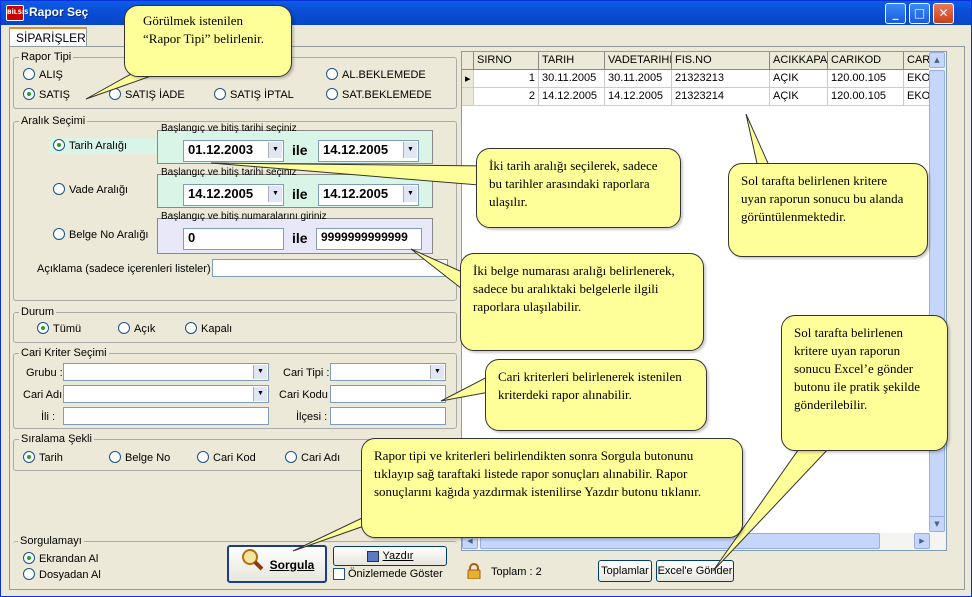 The height and width of the screenshot is (597, 972). I want to click on vertical-scrollbar: ▲ ▼, so click(937, 301).